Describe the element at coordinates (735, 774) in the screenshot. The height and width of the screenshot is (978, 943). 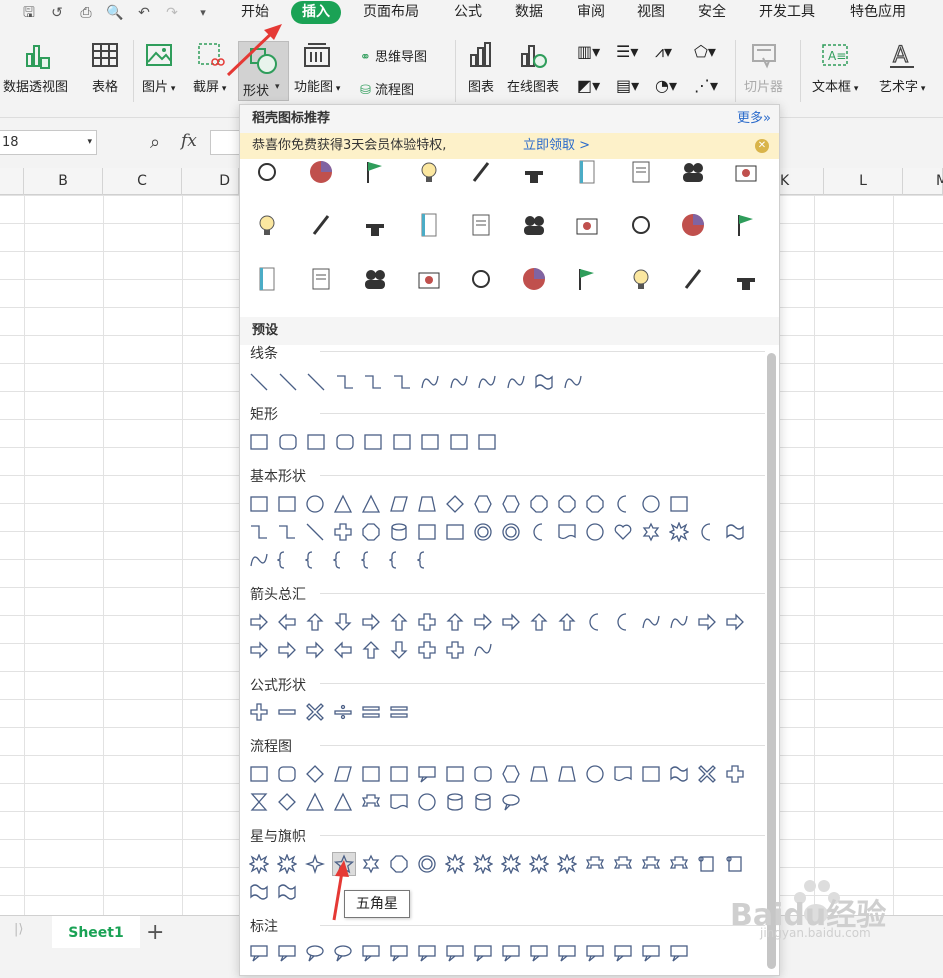
I see `cross-shape-icon` at that location.